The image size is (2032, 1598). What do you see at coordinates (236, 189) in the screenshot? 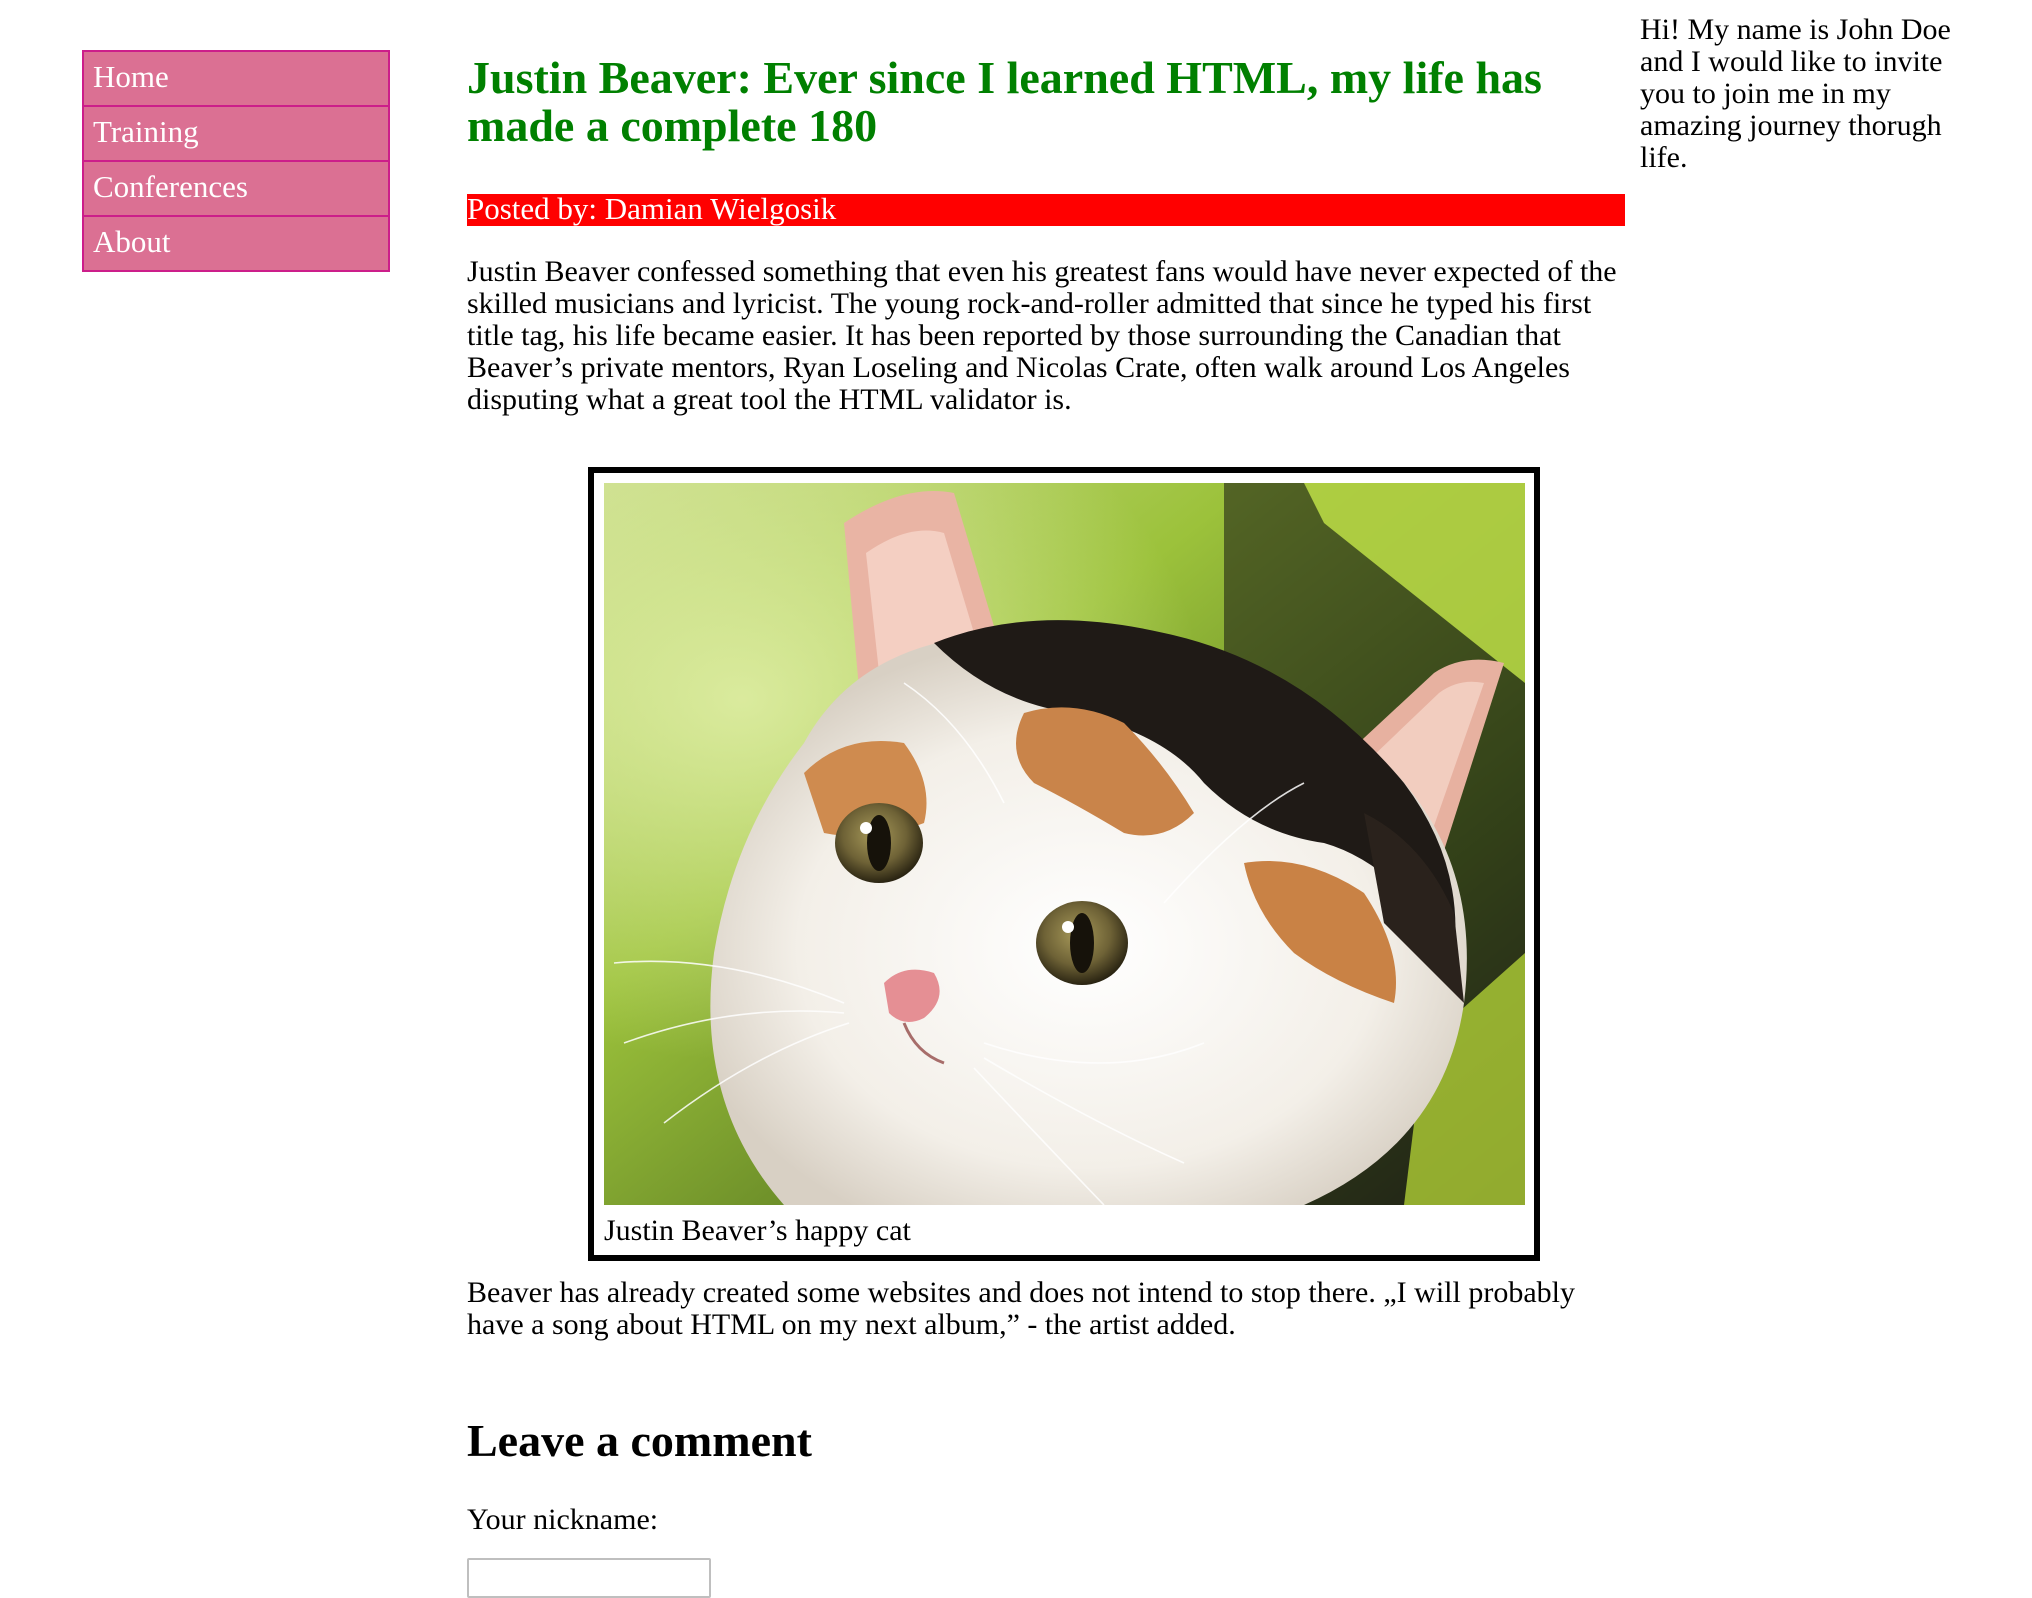
I see `nav-item-conferences: Conferences` at bounding box center [236, 189].